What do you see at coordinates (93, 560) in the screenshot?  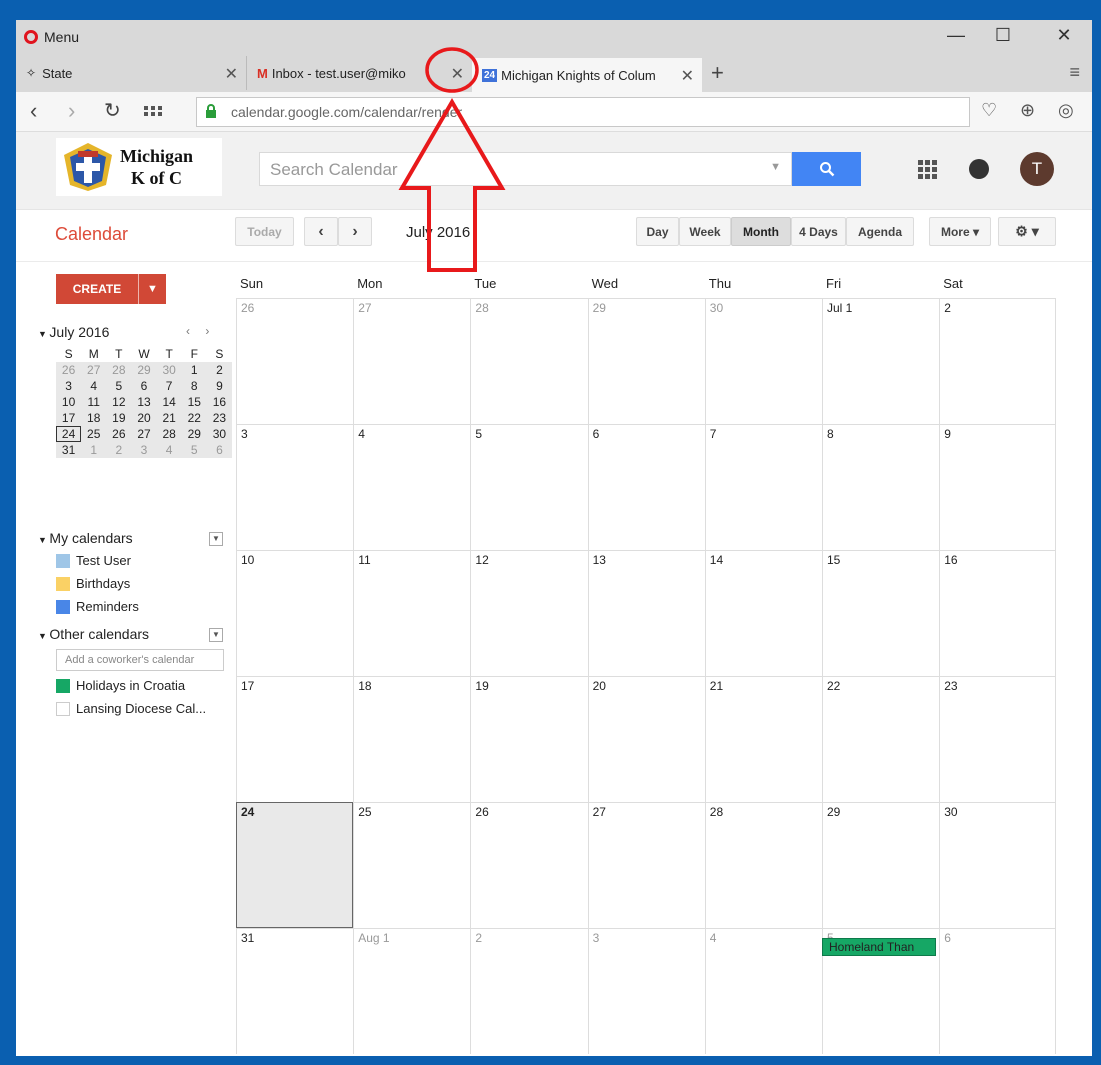 I see `calendar-item: Test User` at bounding box center [93, 560].